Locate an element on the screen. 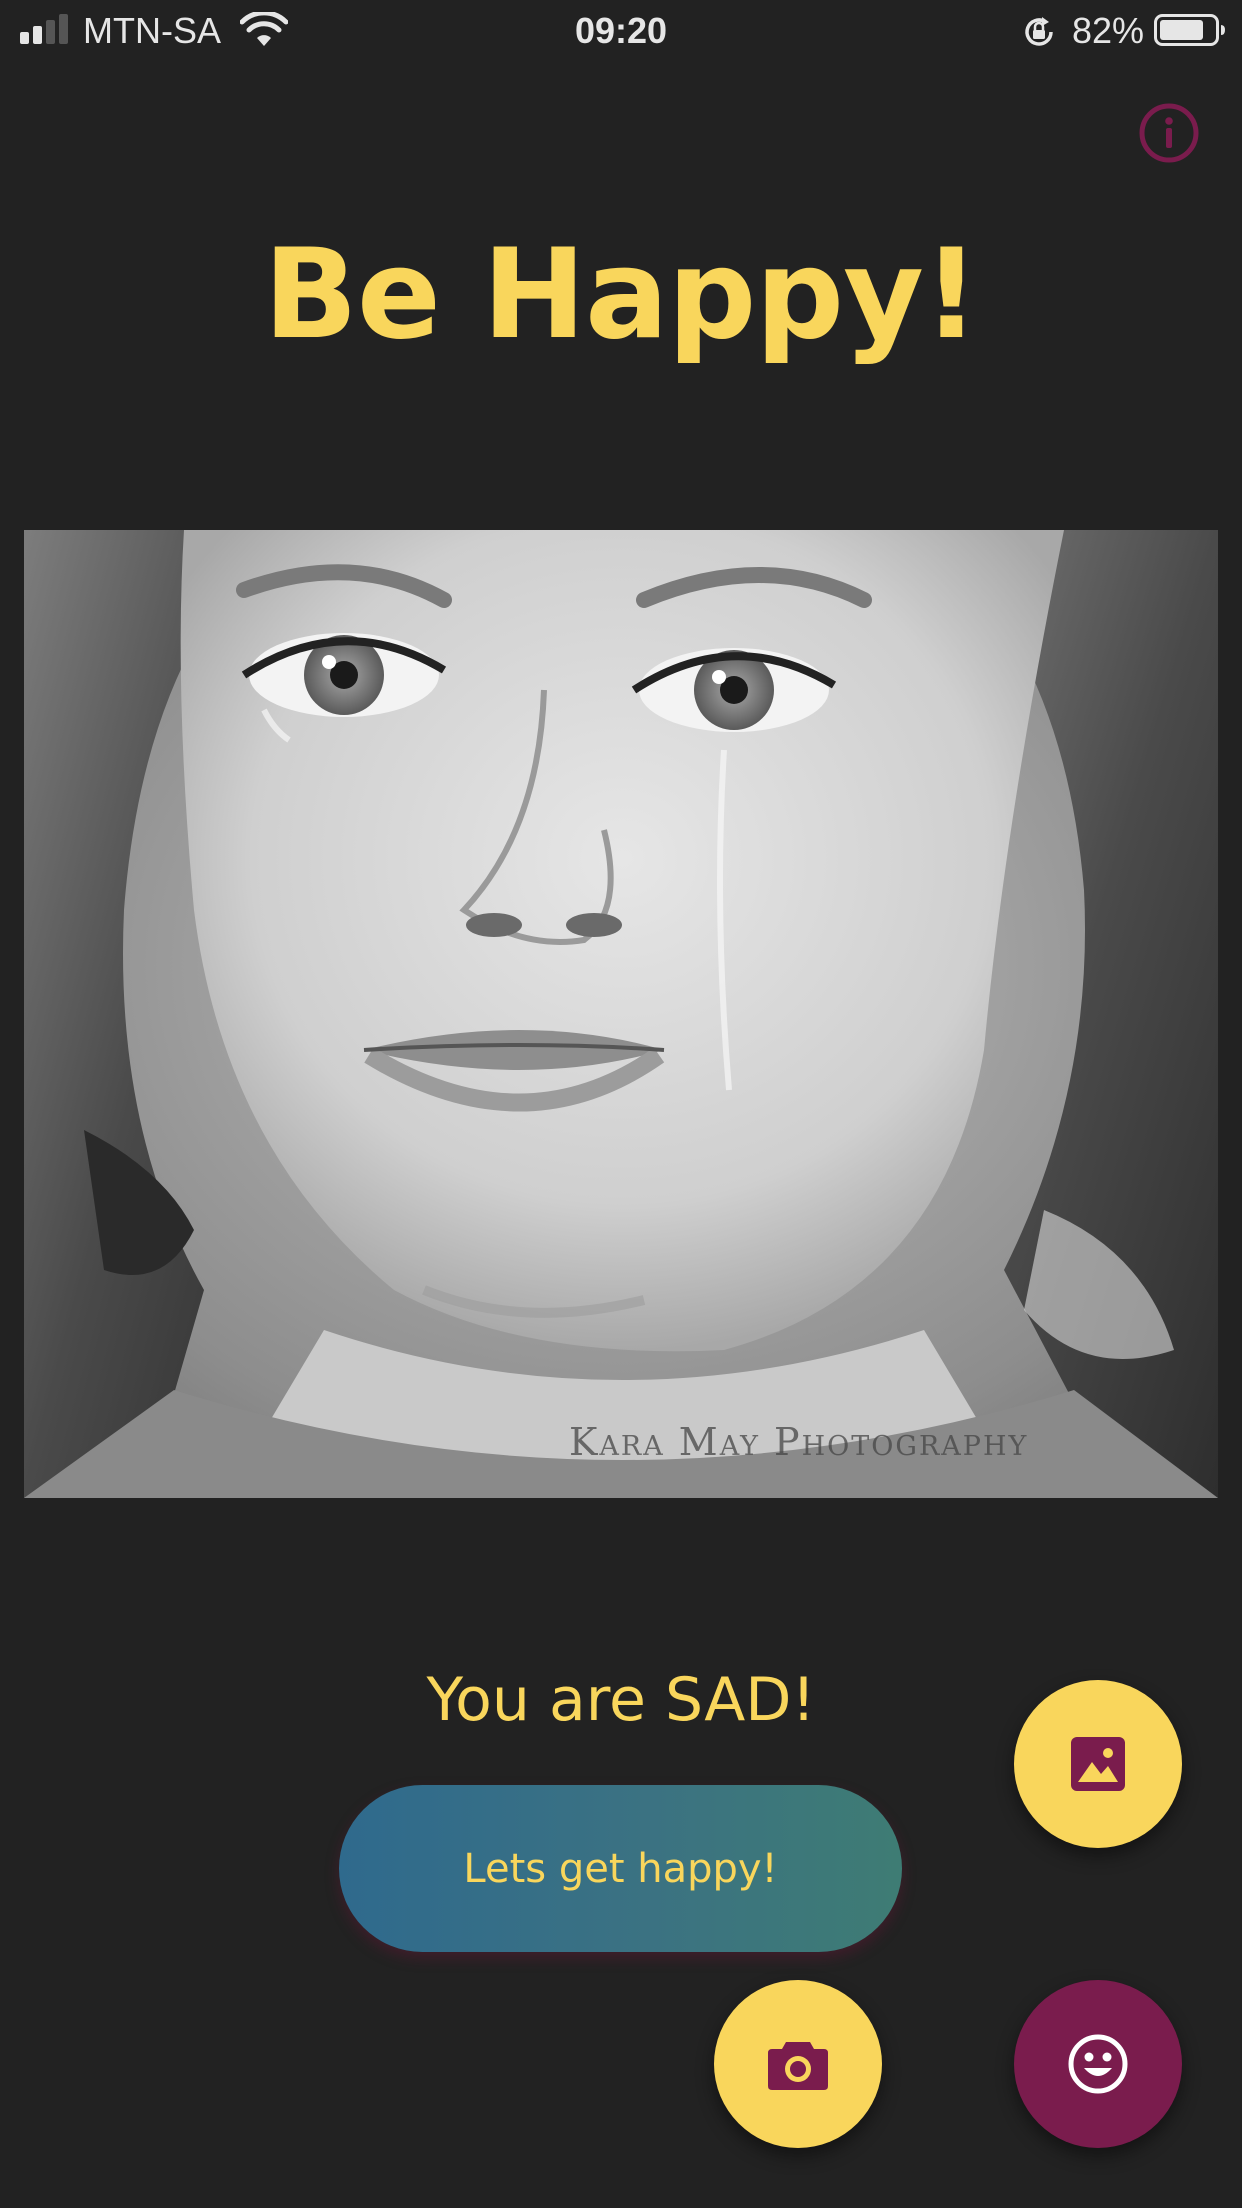  emotion-detect-button is located at coordinates (1098, 2064).